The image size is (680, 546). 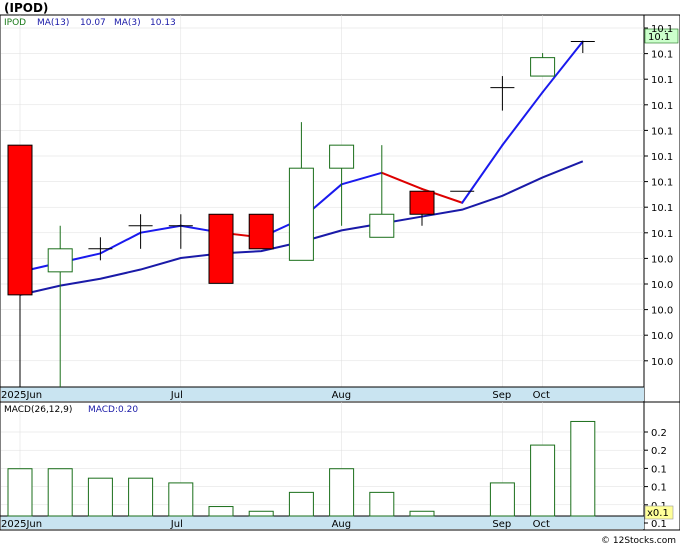 What do you see at coordinates (541, 524) in the screenshot?
I see `macd-xtick-label: Oct` at bounding box center [541, 524].